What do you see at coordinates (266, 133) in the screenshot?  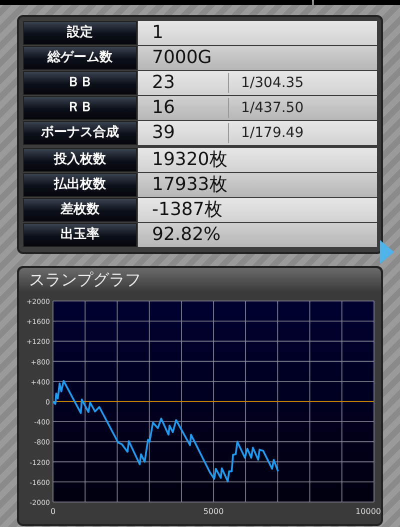 I see `row-ratio: 1/179.49` at bounding box center [266, 133].